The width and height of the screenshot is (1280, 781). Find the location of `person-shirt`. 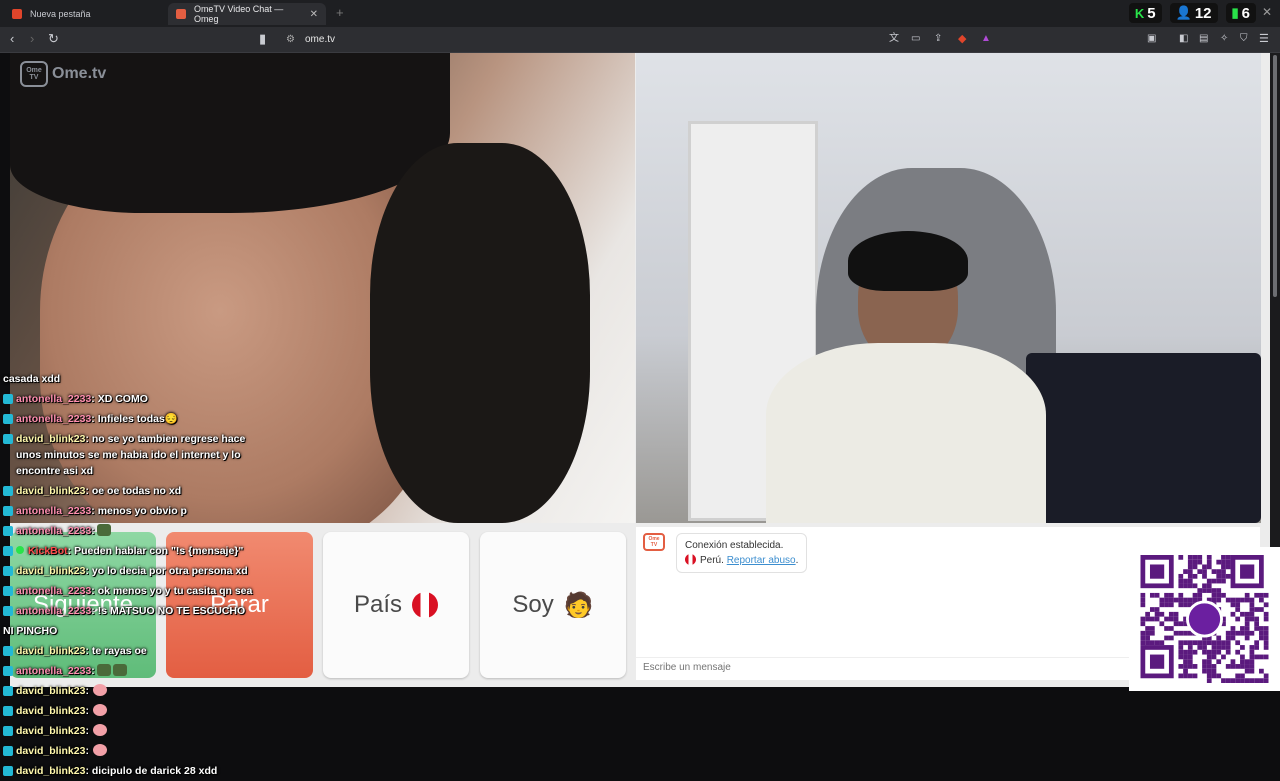

person-shirt is located at coordinates (906, 433).